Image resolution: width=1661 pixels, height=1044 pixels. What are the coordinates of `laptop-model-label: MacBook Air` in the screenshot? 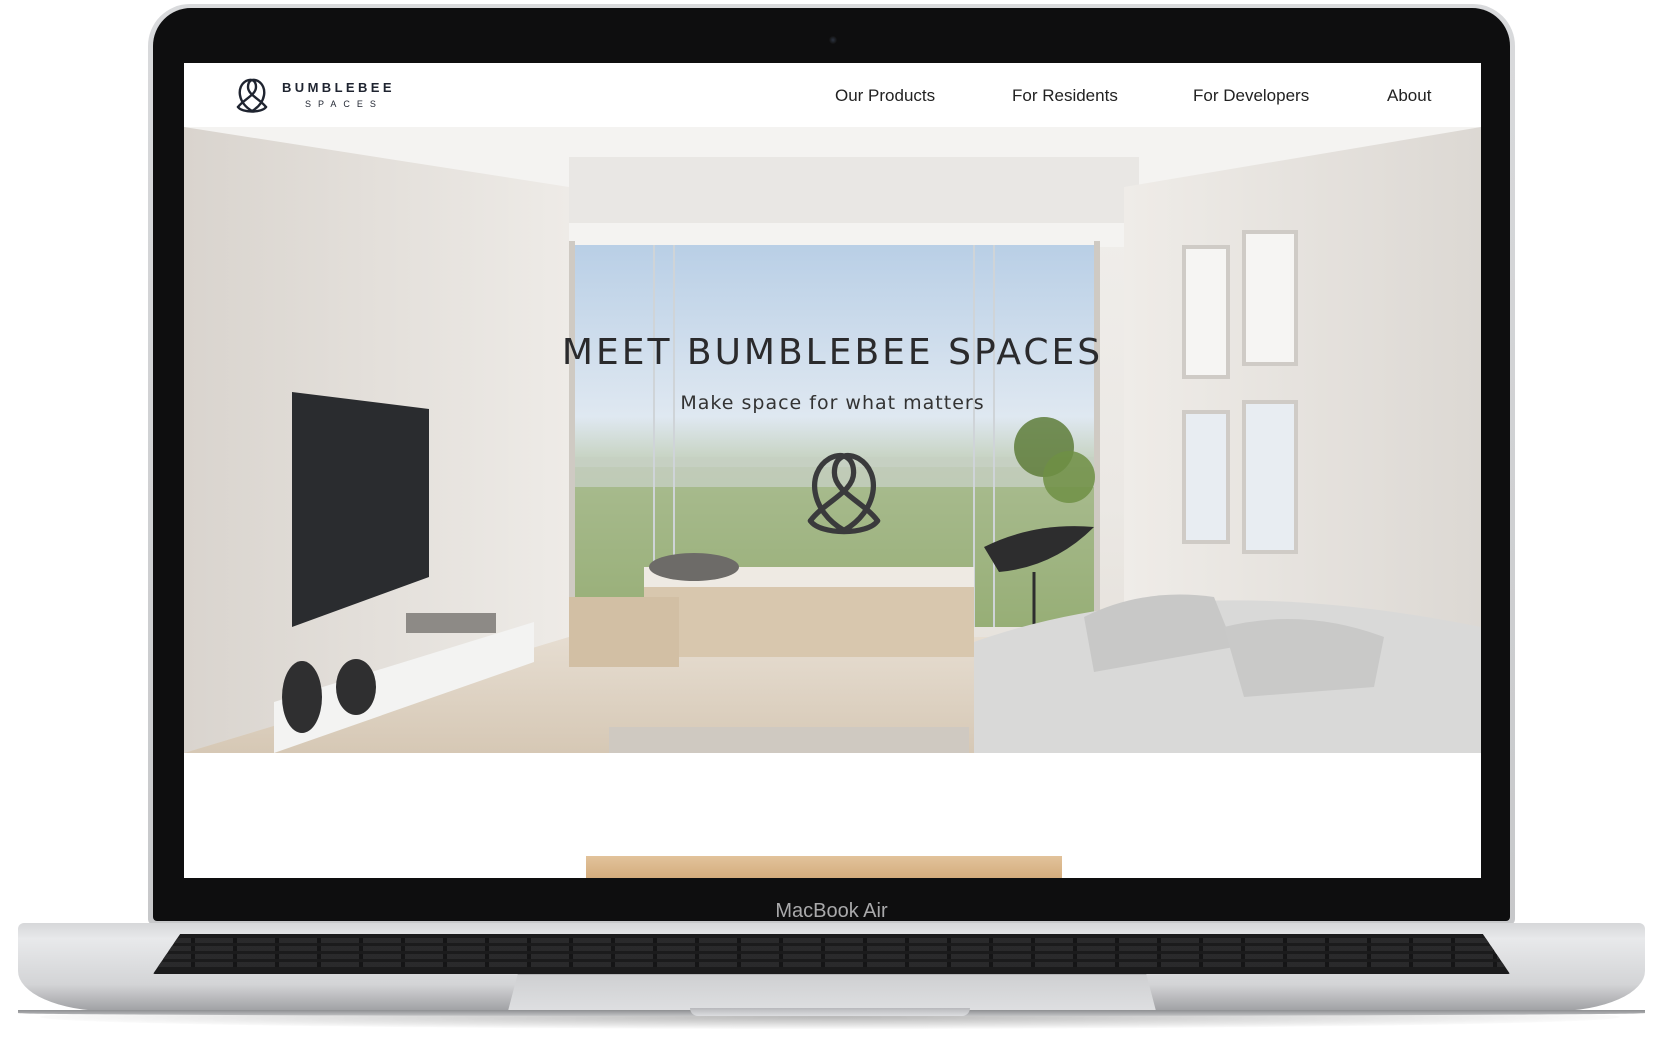 It's located at (831, 911).